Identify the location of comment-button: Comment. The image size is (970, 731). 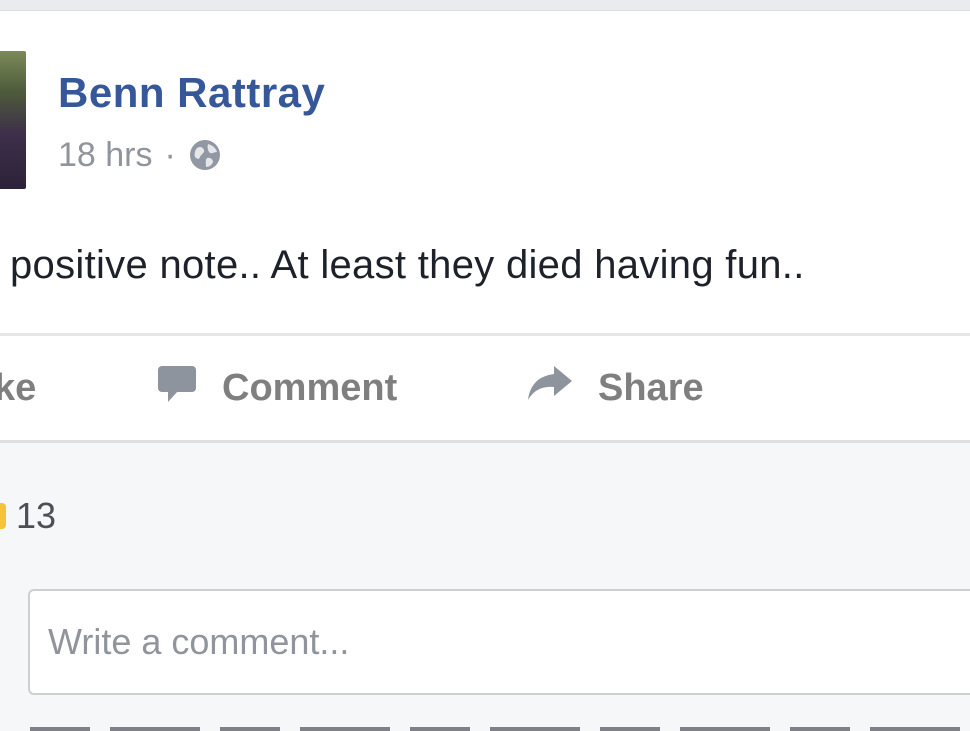
(276, 388).